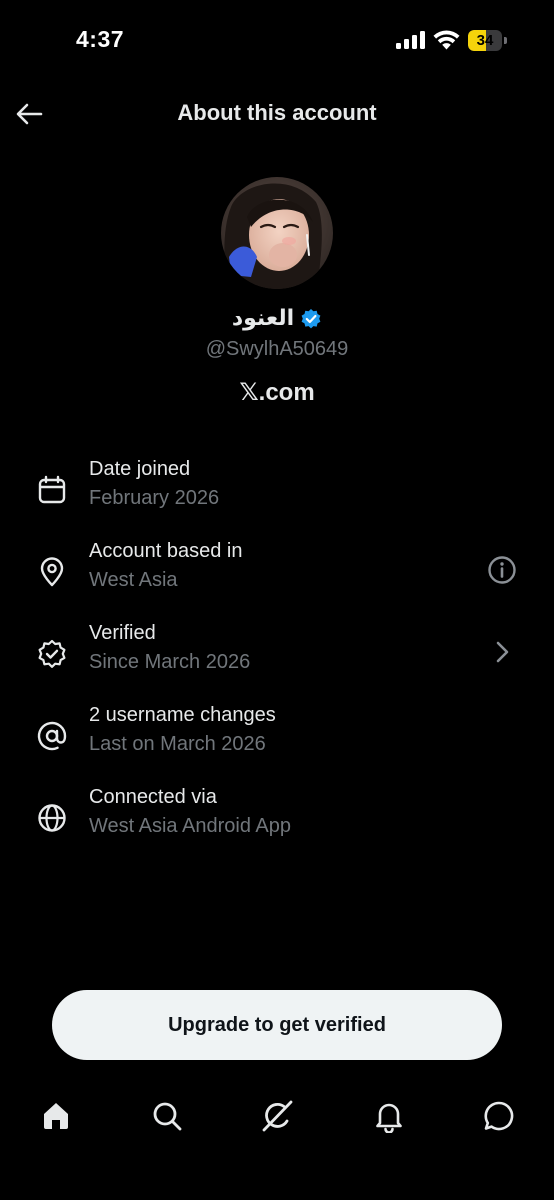 This screenshot has width=554, height=1200. I want to click on battery-indicator: 34, so click(488, 40).